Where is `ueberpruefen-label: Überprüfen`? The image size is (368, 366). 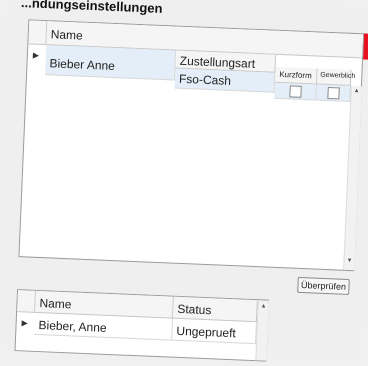 ueberpruefen-label: Überprüfen is located at coordinates (323, 285).